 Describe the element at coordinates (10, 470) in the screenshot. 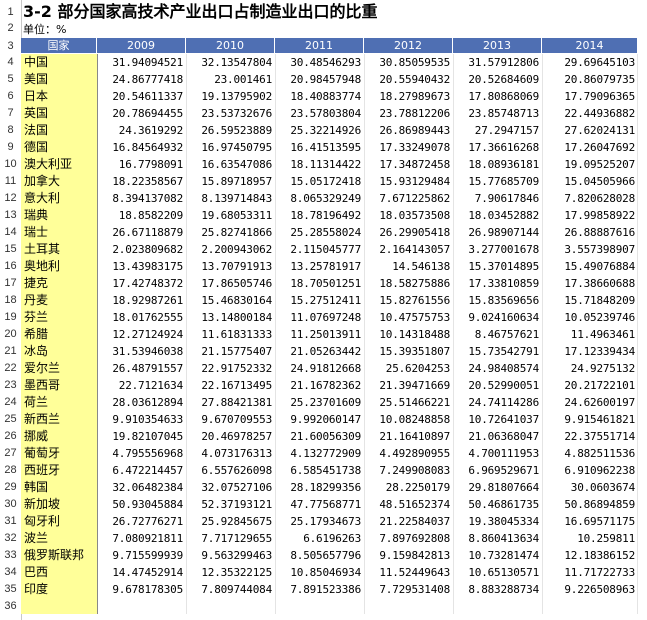

I see `row-number: 28` at that location.